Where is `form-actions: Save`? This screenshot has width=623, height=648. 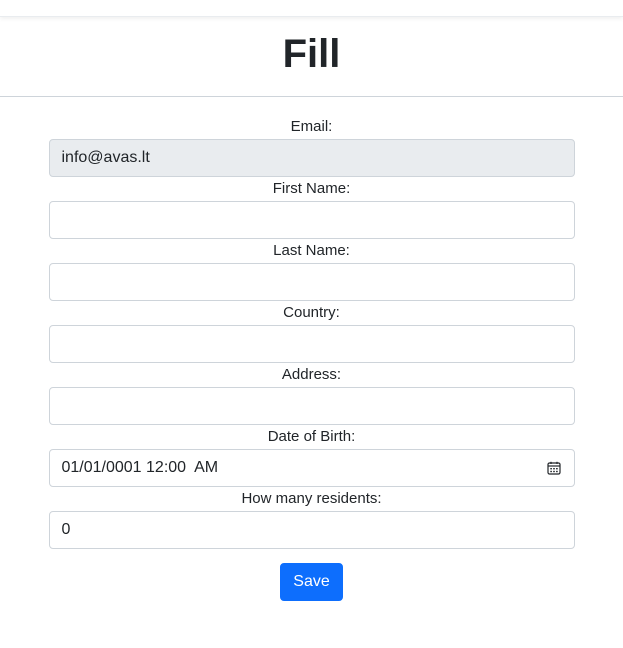 form-actions: Save is located at coordinates (312, 582).